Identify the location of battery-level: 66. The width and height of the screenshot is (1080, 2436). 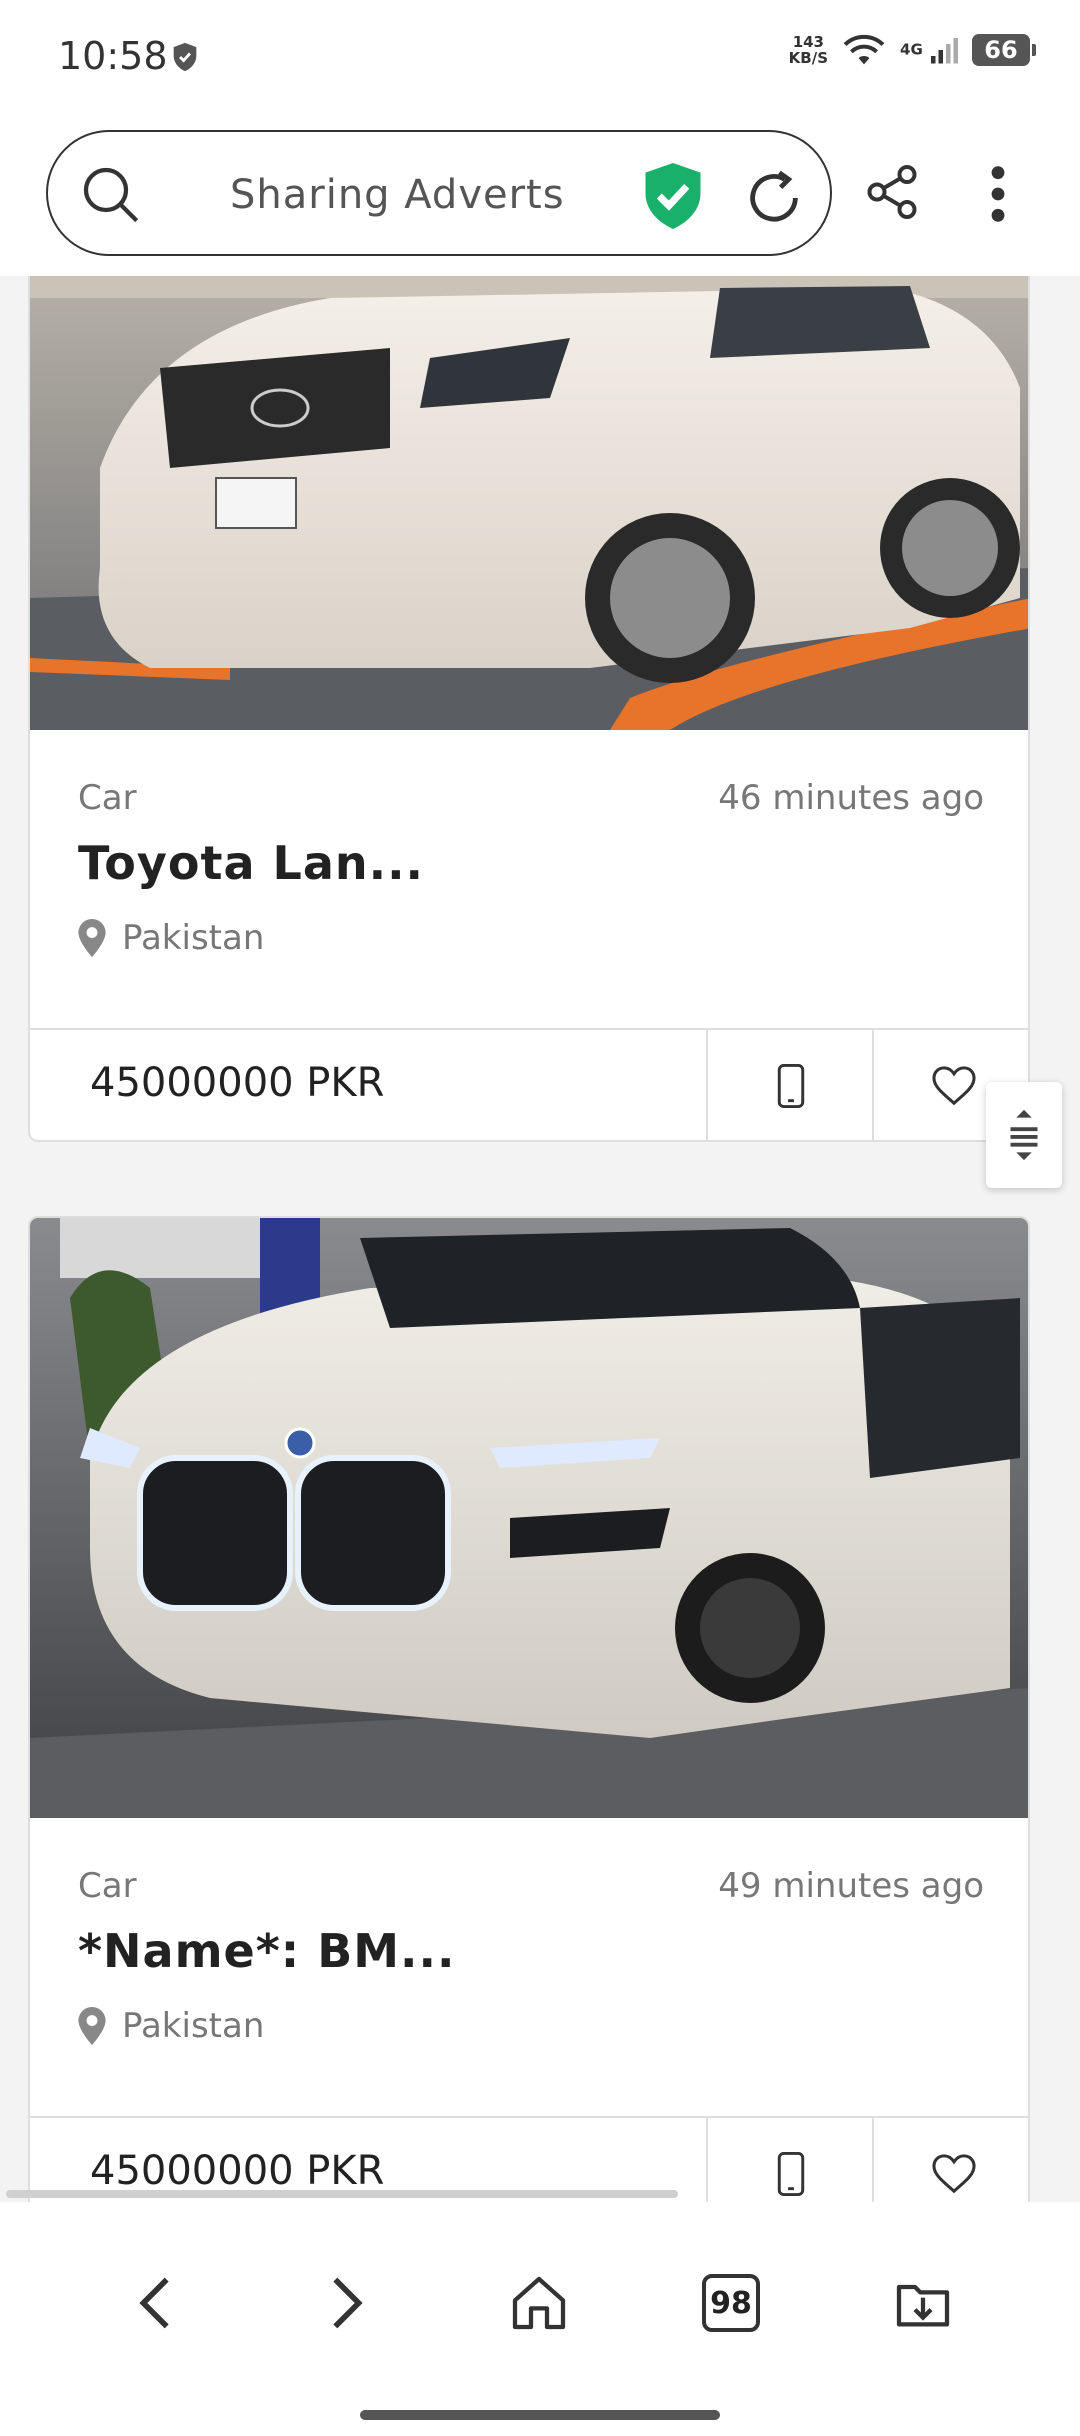
(1001, 50).